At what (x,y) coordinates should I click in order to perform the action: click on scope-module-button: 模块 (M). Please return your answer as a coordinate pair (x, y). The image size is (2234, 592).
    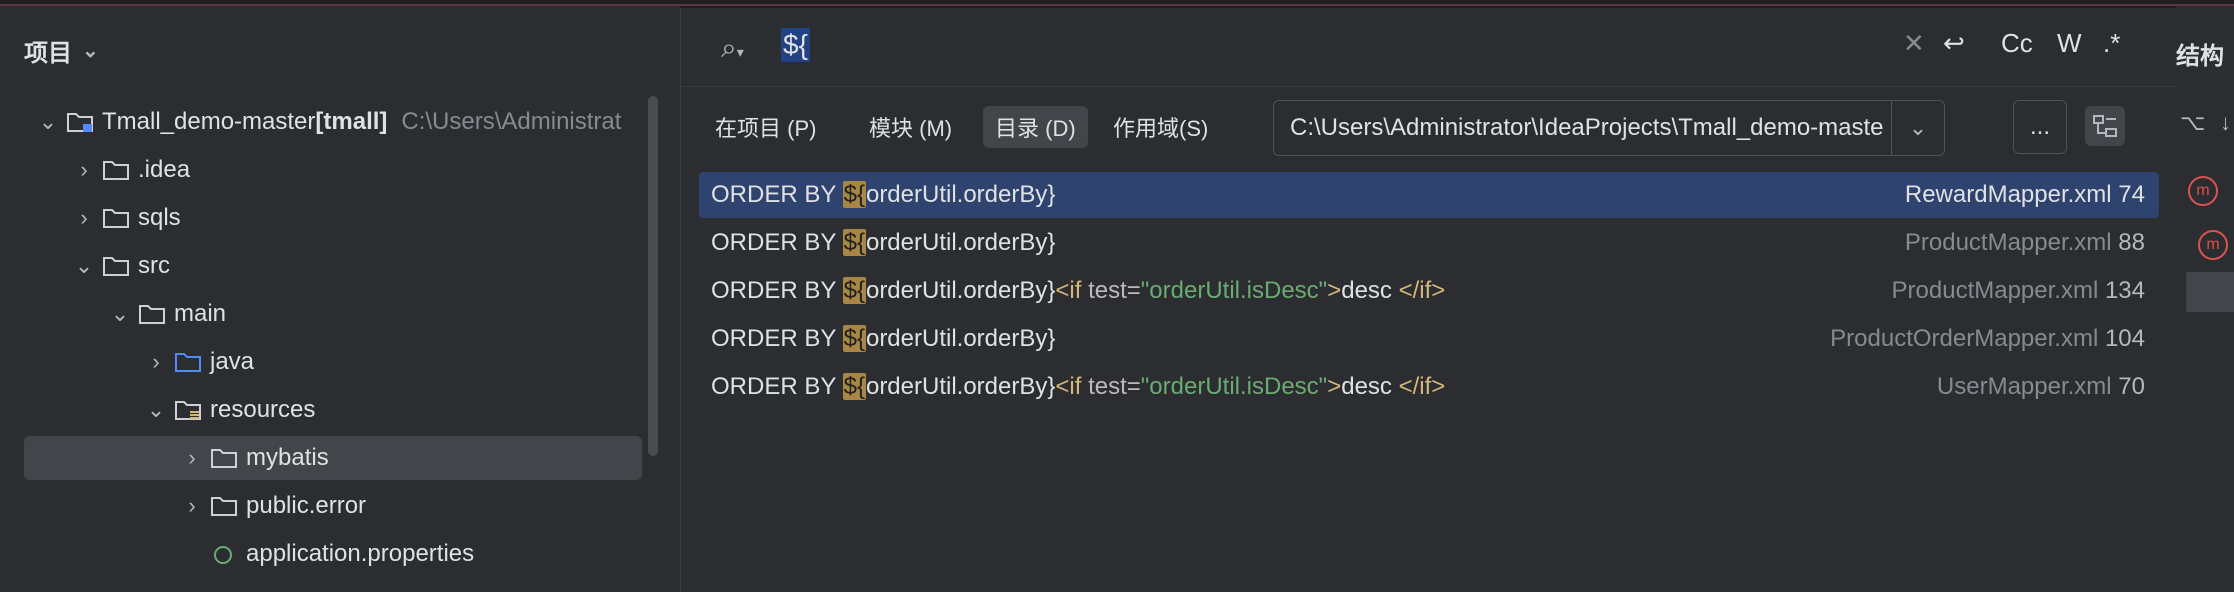
    Looking at the image, I should click on (910, 127).